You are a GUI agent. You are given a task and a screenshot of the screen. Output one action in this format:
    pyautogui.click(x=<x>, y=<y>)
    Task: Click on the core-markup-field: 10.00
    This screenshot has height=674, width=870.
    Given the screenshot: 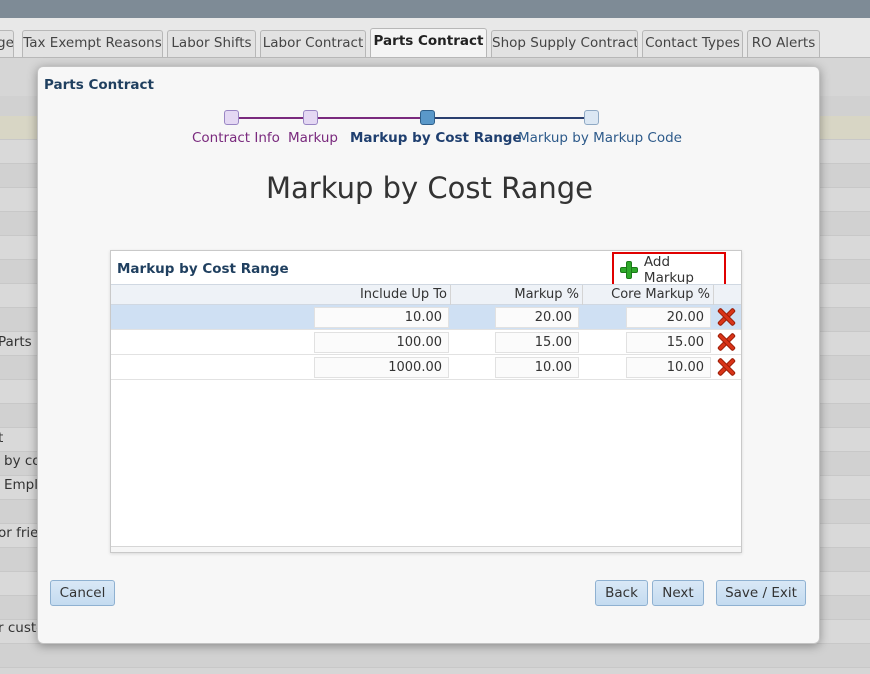 What is the action you would take?
    pyautogui.click(x=668, y=367)
    